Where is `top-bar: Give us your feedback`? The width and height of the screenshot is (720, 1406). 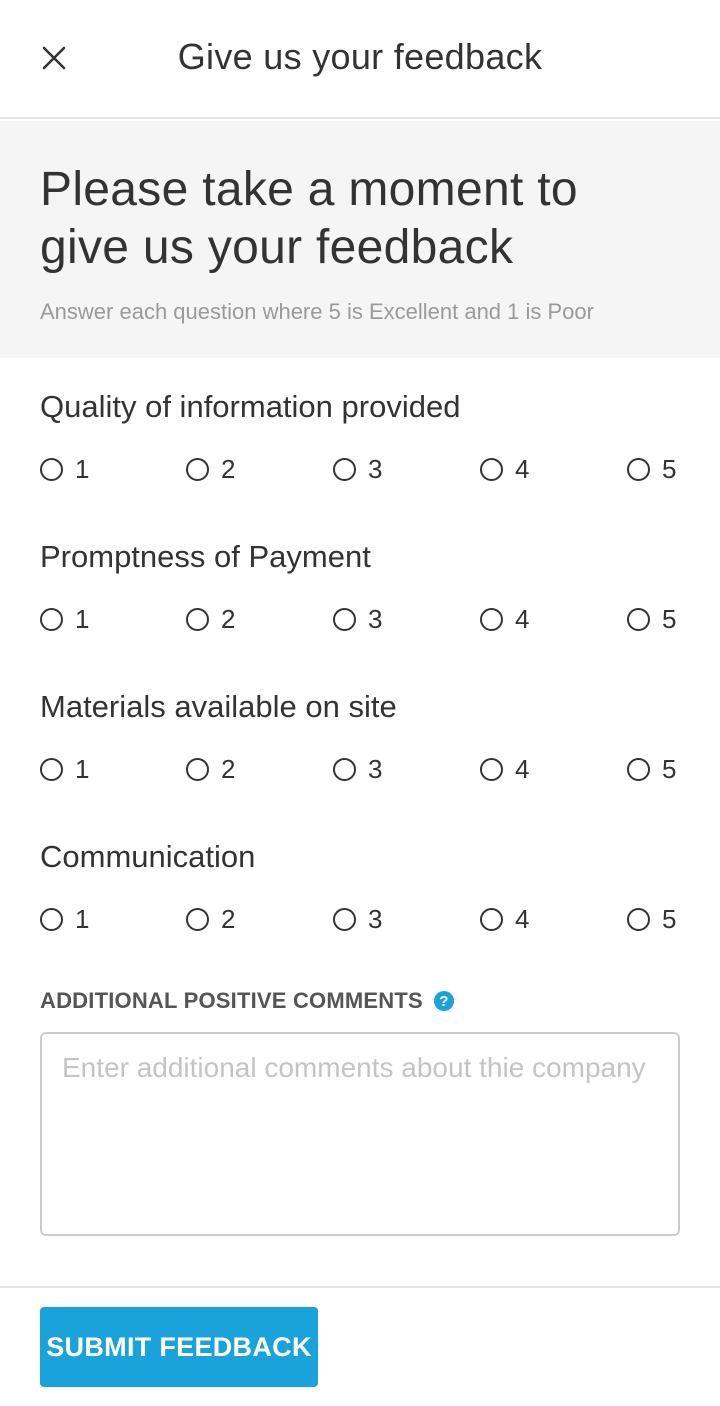 top-bar: Give us your feedback is located at coordinates (360, 59).